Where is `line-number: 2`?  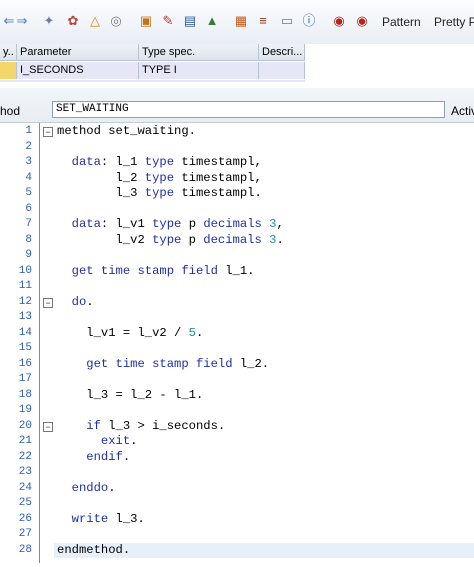 line-number: 2 is located at coordinates (28, 146).